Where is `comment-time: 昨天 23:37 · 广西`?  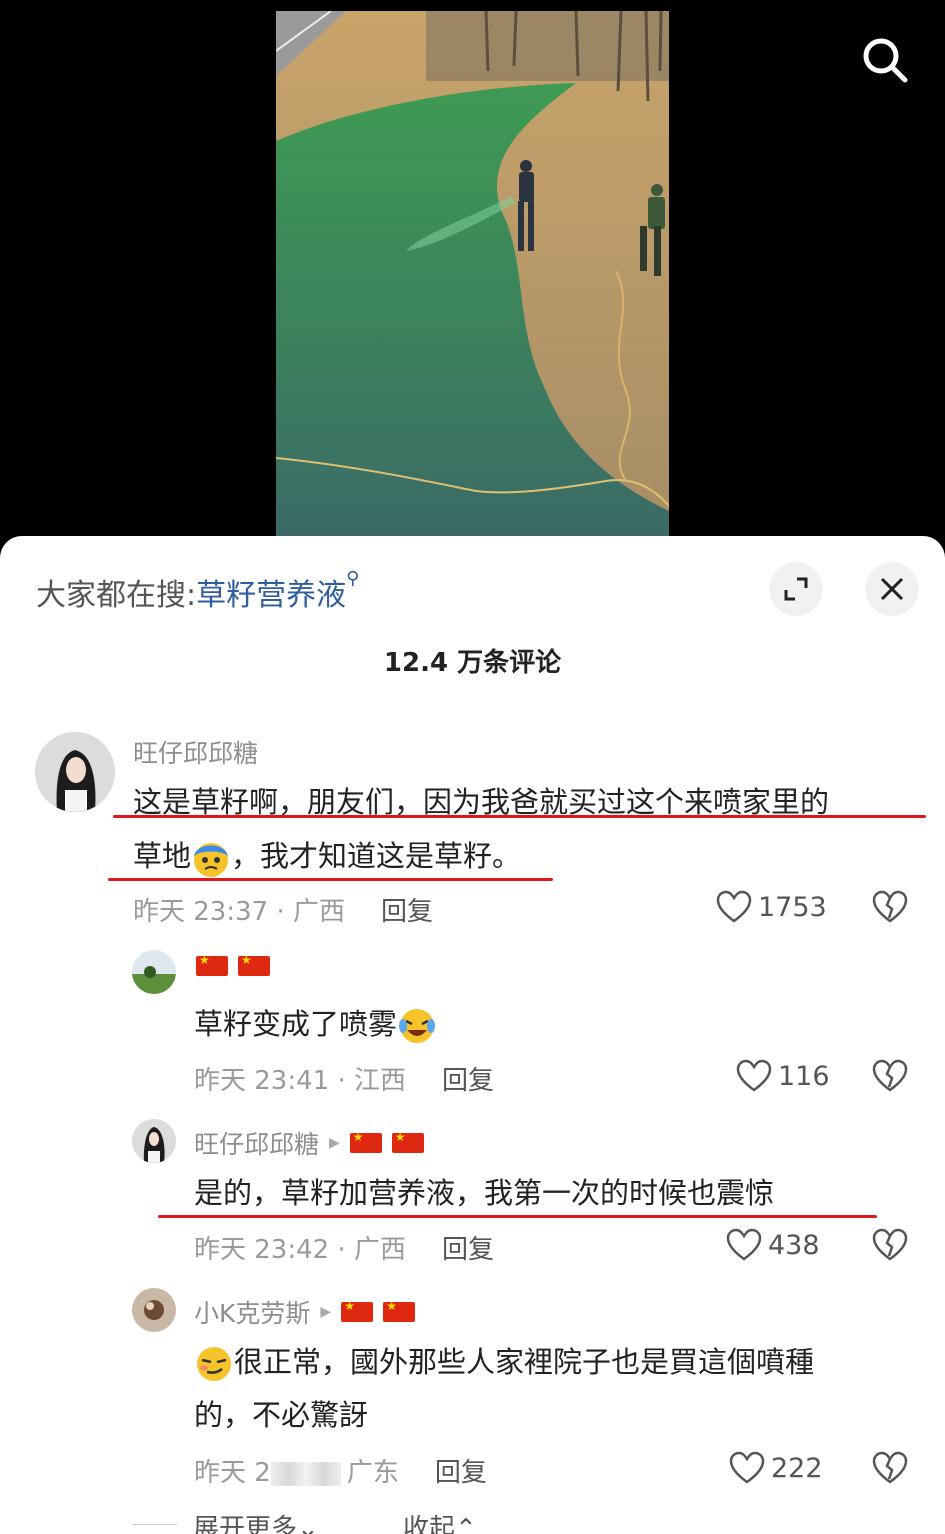
comment-time: 昨天 23:37 · 广西 is located at coordinates (239, 912).